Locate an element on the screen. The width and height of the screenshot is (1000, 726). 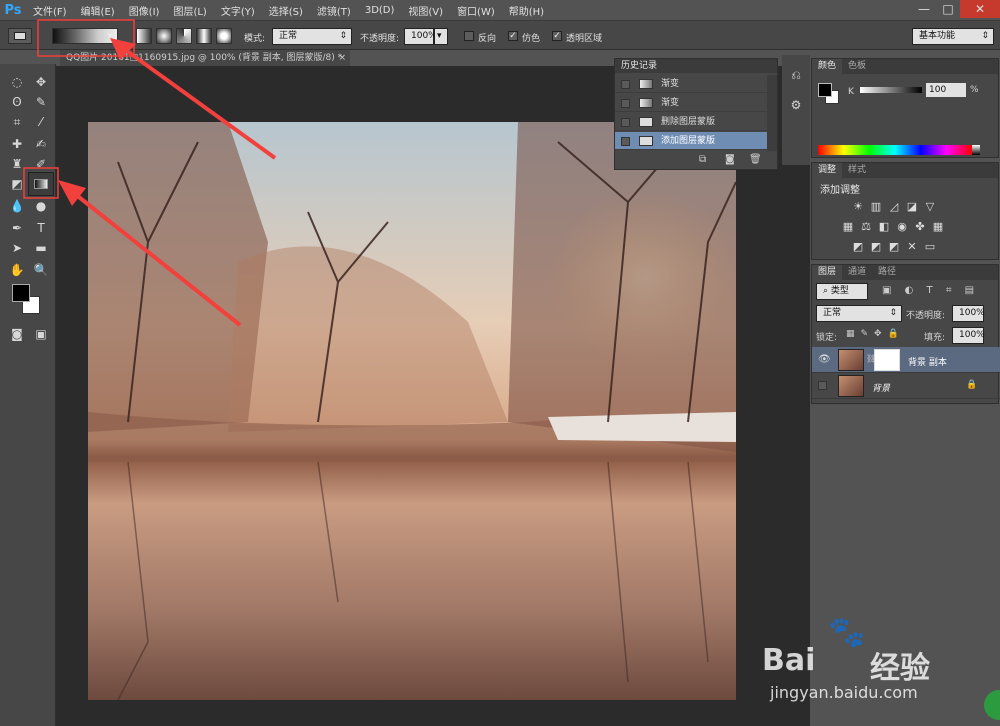
paw-icon: 🐾 is located at coordinates (847, 632).